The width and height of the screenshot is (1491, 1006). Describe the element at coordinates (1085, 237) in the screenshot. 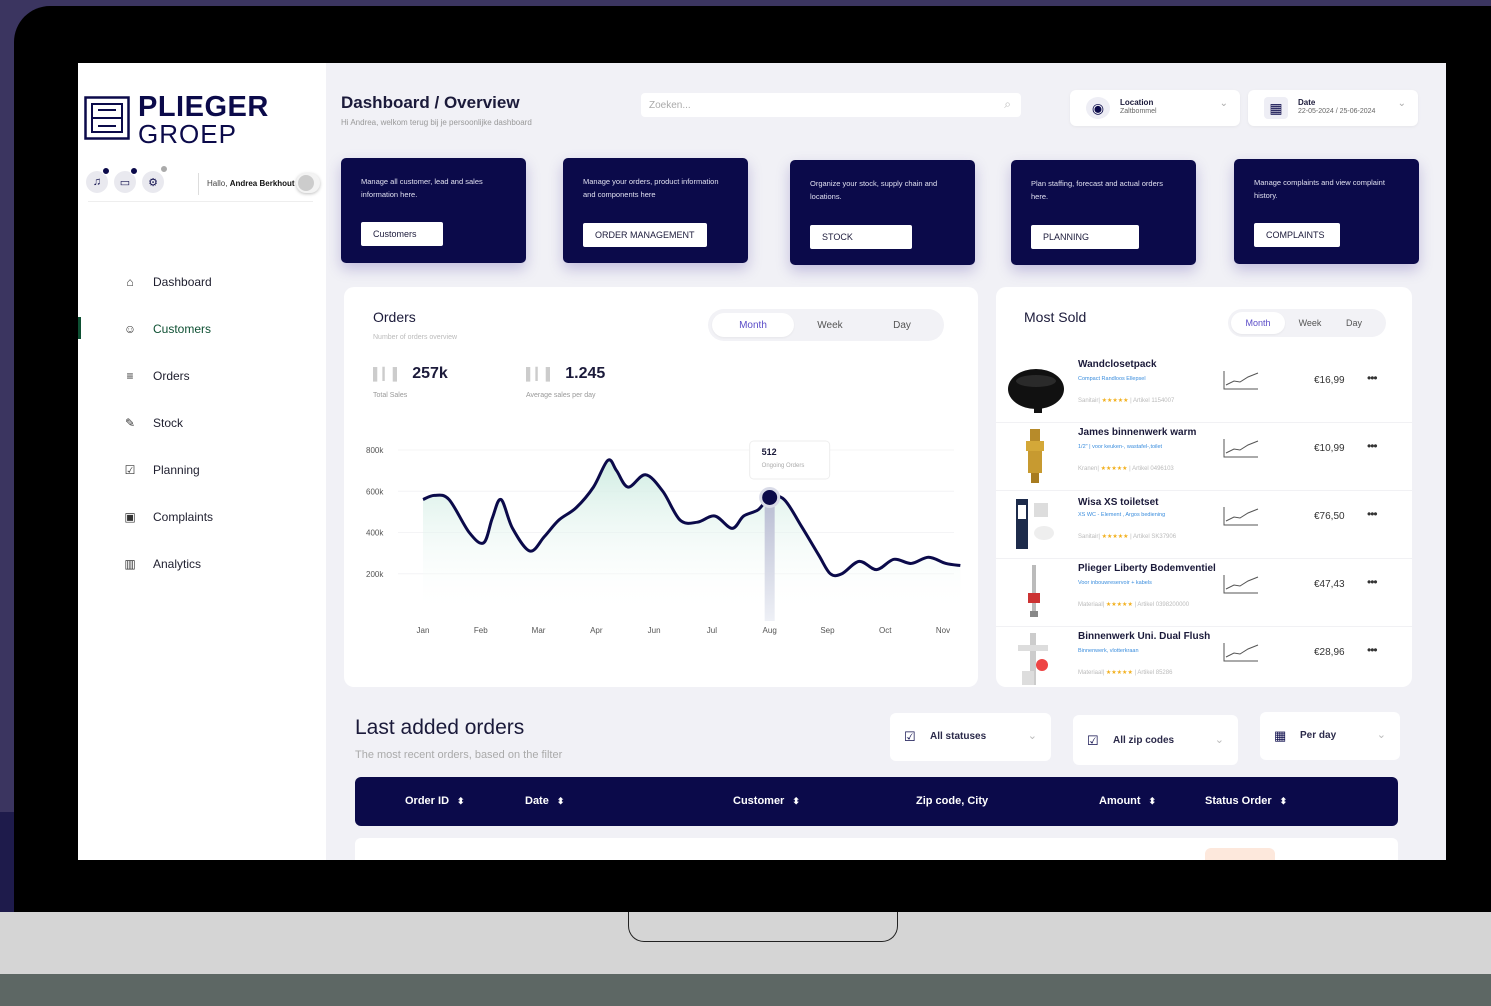

I see `card-button: PLANNING` at that location.